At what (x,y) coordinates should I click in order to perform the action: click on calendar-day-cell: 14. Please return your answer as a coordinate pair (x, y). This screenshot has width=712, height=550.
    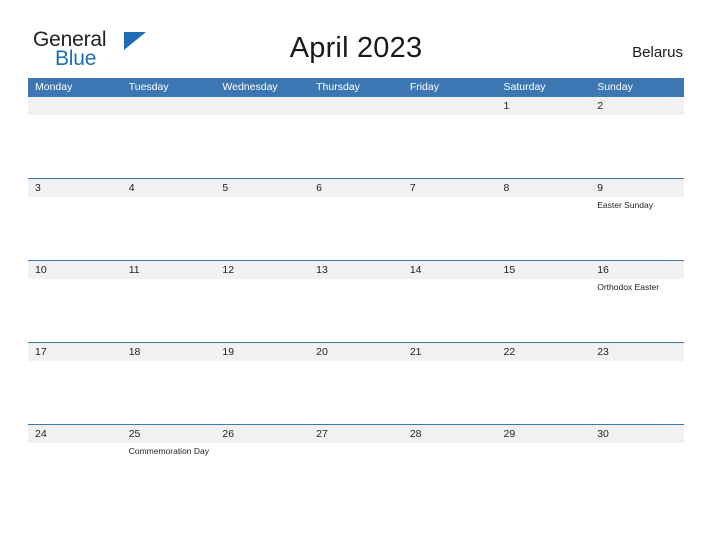
    Looking at the image, I should click on (450, 301).